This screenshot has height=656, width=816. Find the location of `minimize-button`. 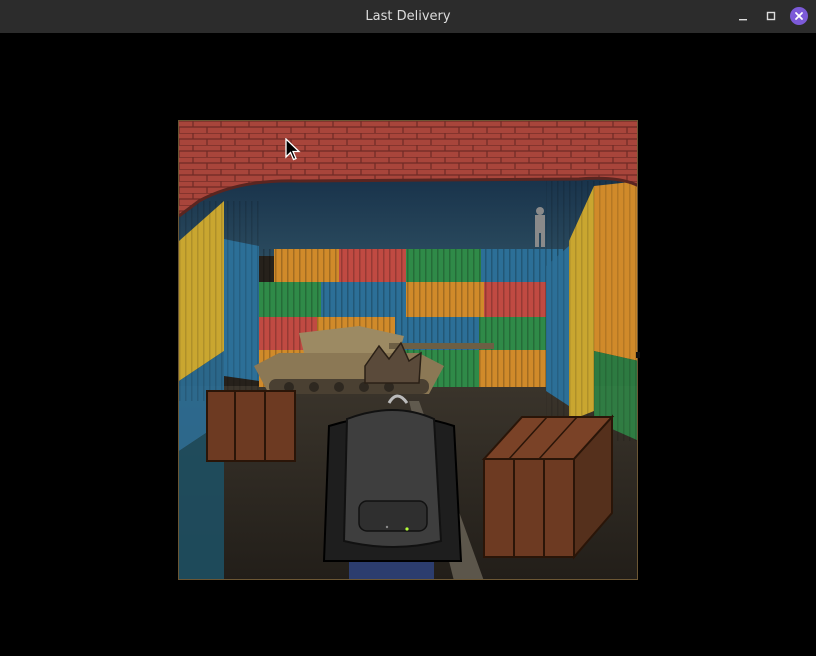

minimize-button is located at coordinates (743, 16).